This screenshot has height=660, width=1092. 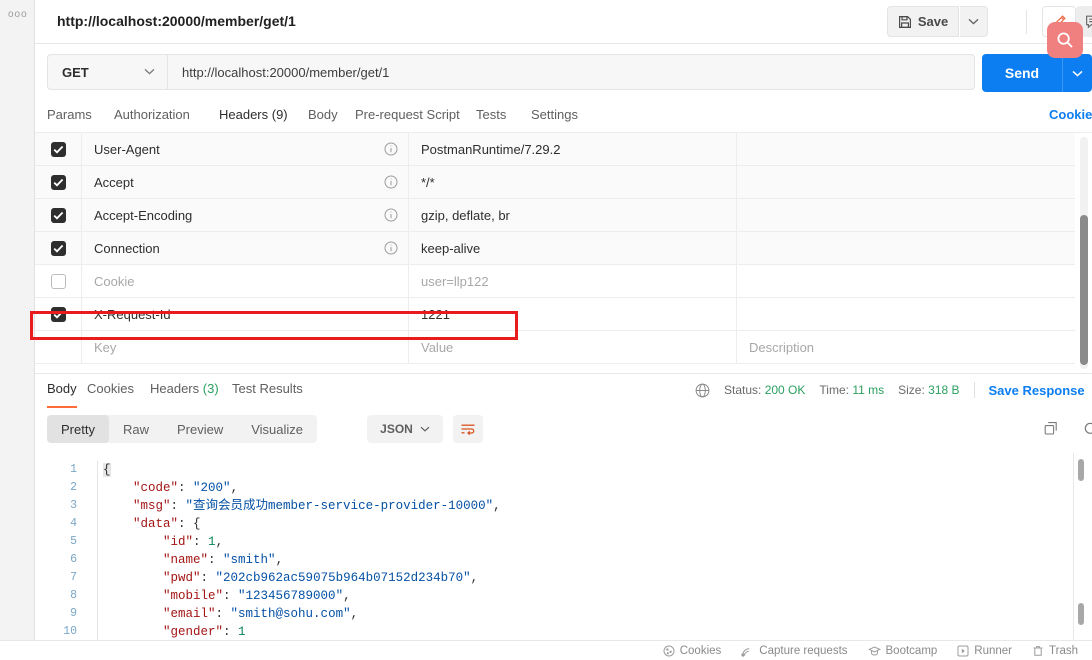 I want to click on word-wrap-button, so click(x=468, y=429).